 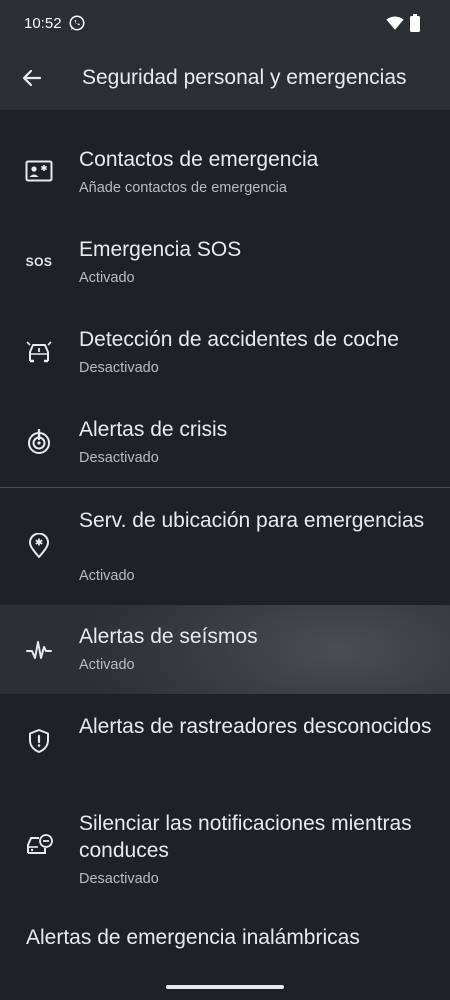 I want to click on whatsapp-icon, so click(x=77, y=23).